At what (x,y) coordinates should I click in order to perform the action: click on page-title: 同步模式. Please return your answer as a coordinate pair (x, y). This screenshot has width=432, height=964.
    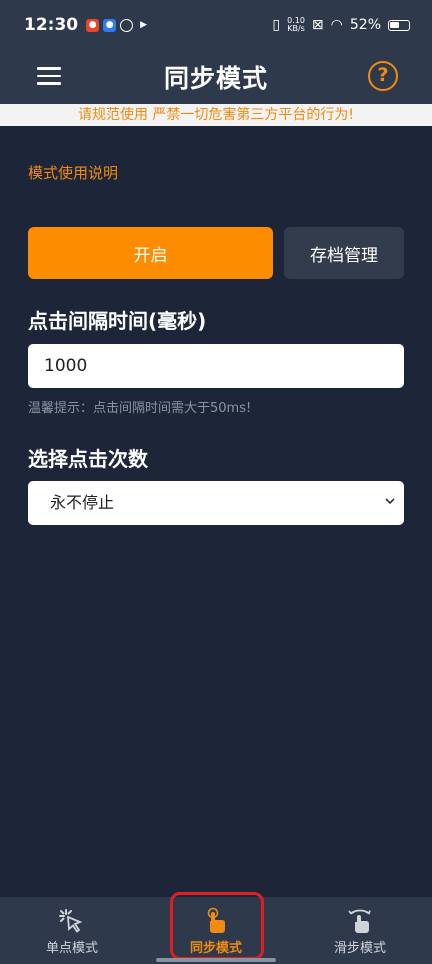
    Looking at the image, I should click on (215, 78).